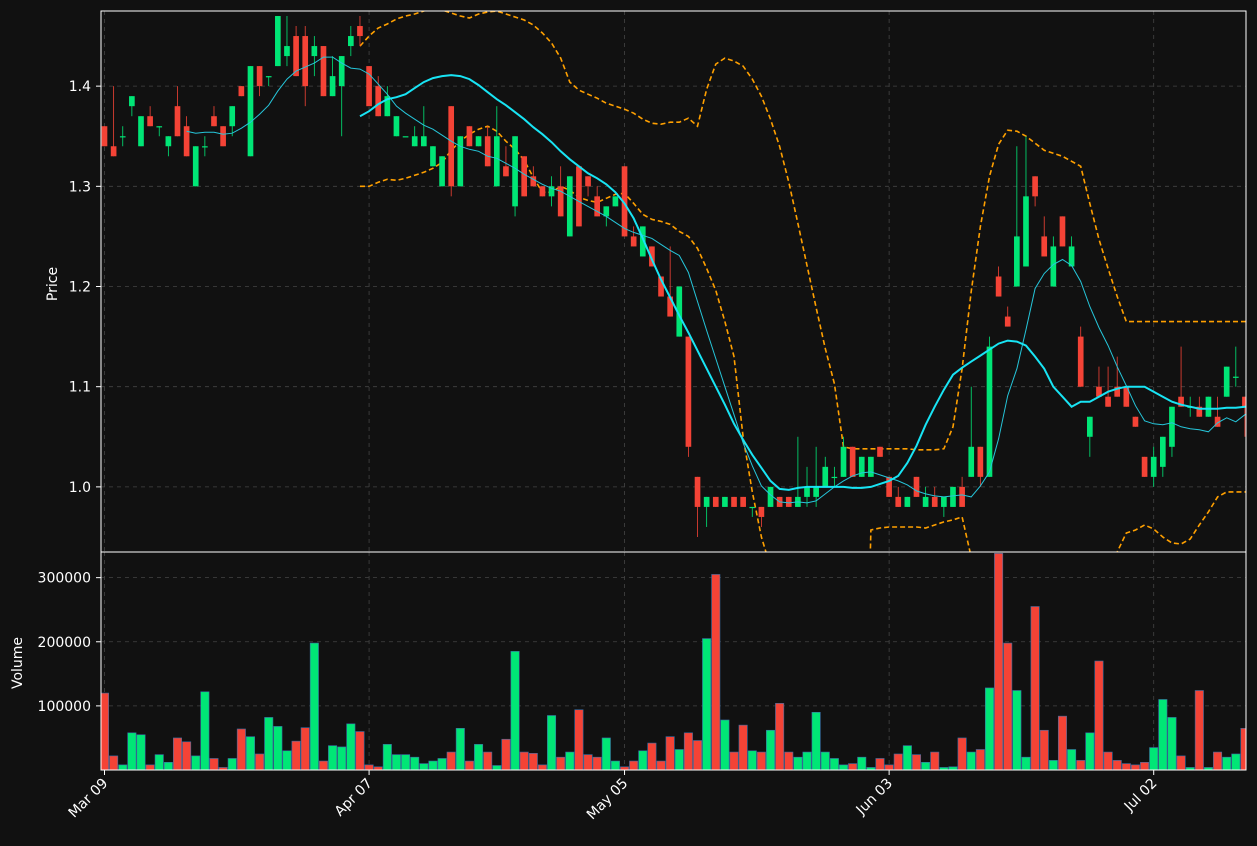  What do you see at coordinates (53, 284) in the screenshot?
I see `price-axis-label: Price` at bounding box center [53, 284].